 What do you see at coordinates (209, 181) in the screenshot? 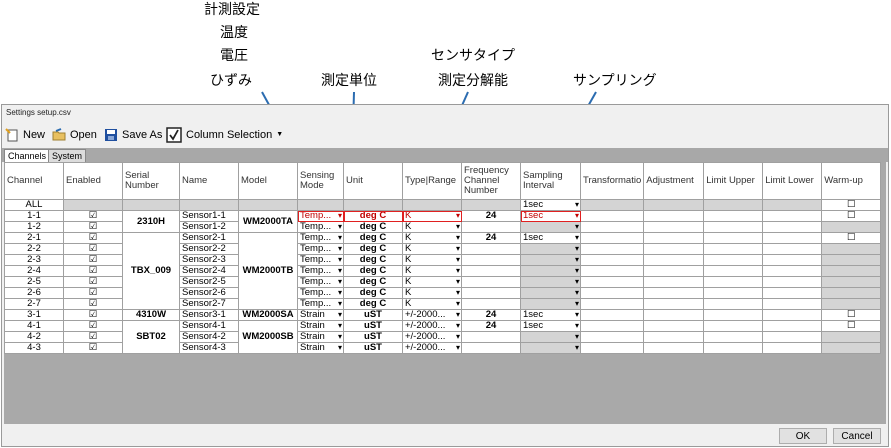
I see `column-header: Name` at bounding box center [209, 181].